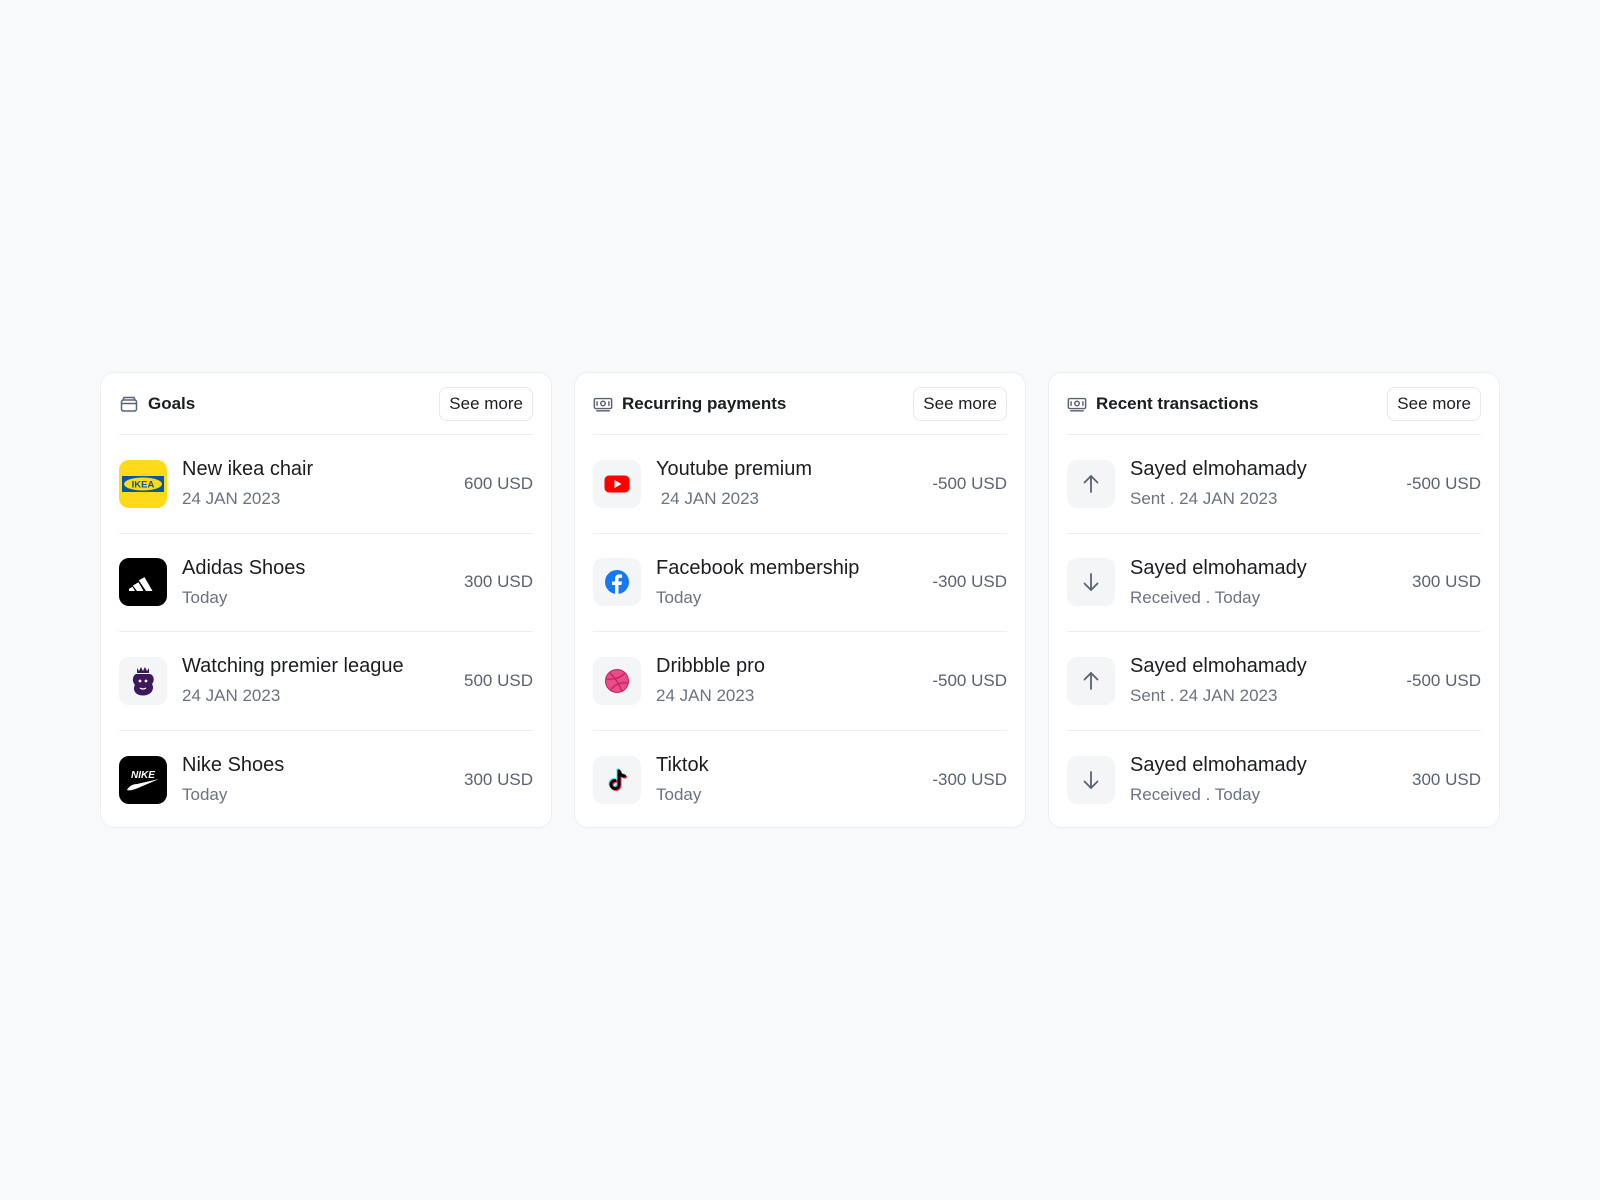 Image resolution: width=1600 pixels, height=1200 pixels. I want to click on payment-row: Youtube premium 24 JAN 2023 -500 USD, so click(800, 484).